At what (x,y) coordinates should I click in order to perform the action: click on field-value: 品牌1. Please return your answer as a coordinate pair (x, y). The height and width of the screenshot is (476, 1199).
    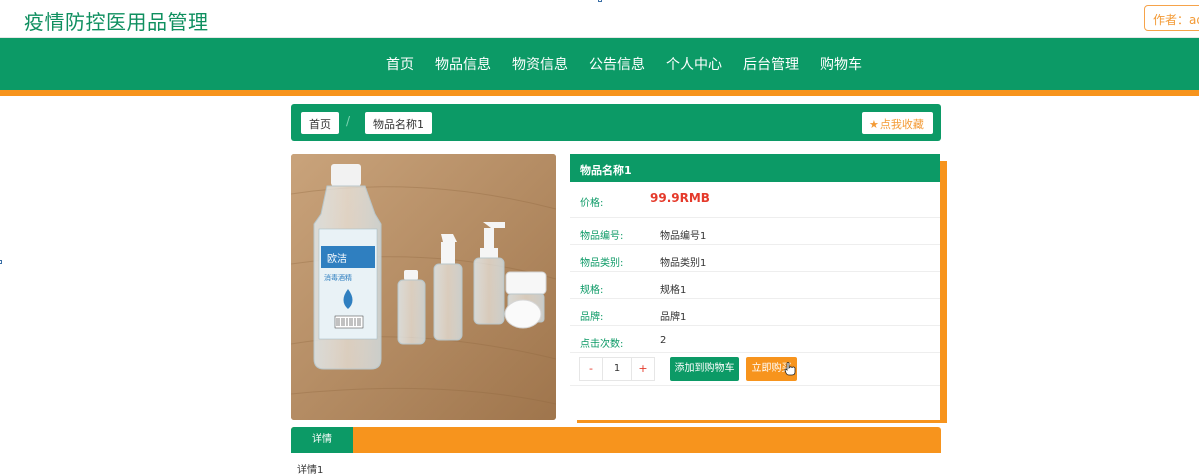
    Looking at the image, I should click on (673, 317).